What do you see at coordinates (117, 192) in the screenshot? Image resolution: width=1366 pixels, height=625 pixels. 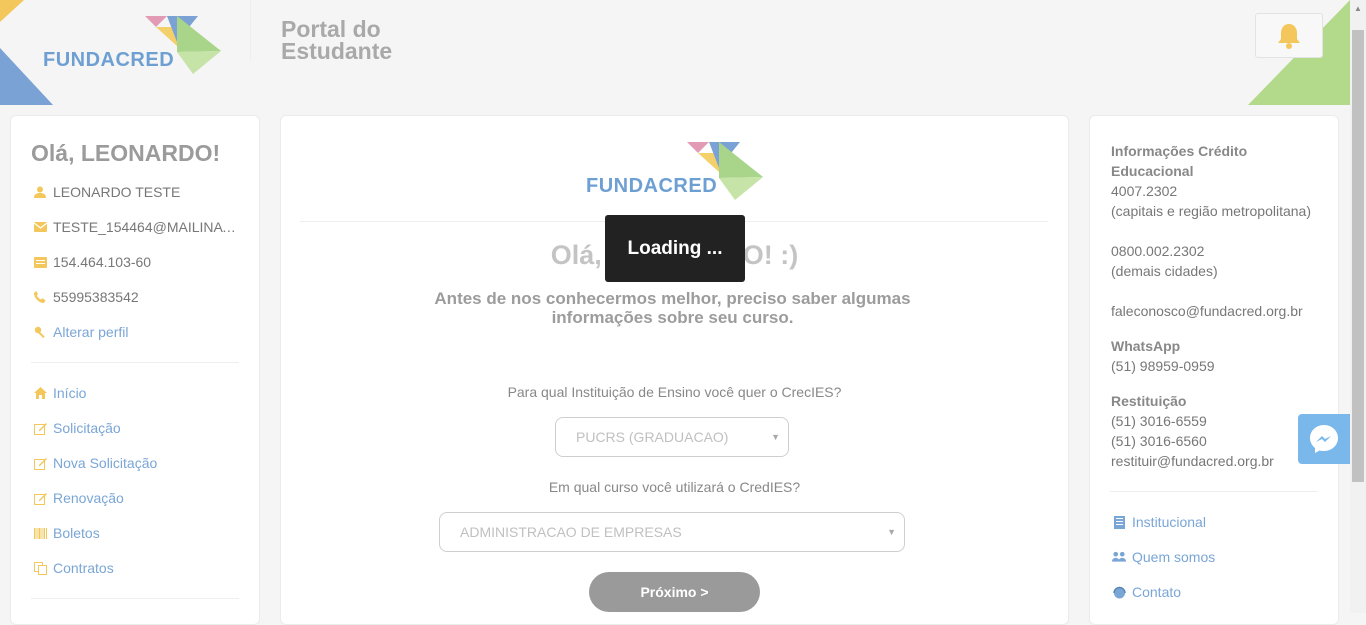 I see `user-name: LEONARDO TESTE` at bounding box center [117, 192].